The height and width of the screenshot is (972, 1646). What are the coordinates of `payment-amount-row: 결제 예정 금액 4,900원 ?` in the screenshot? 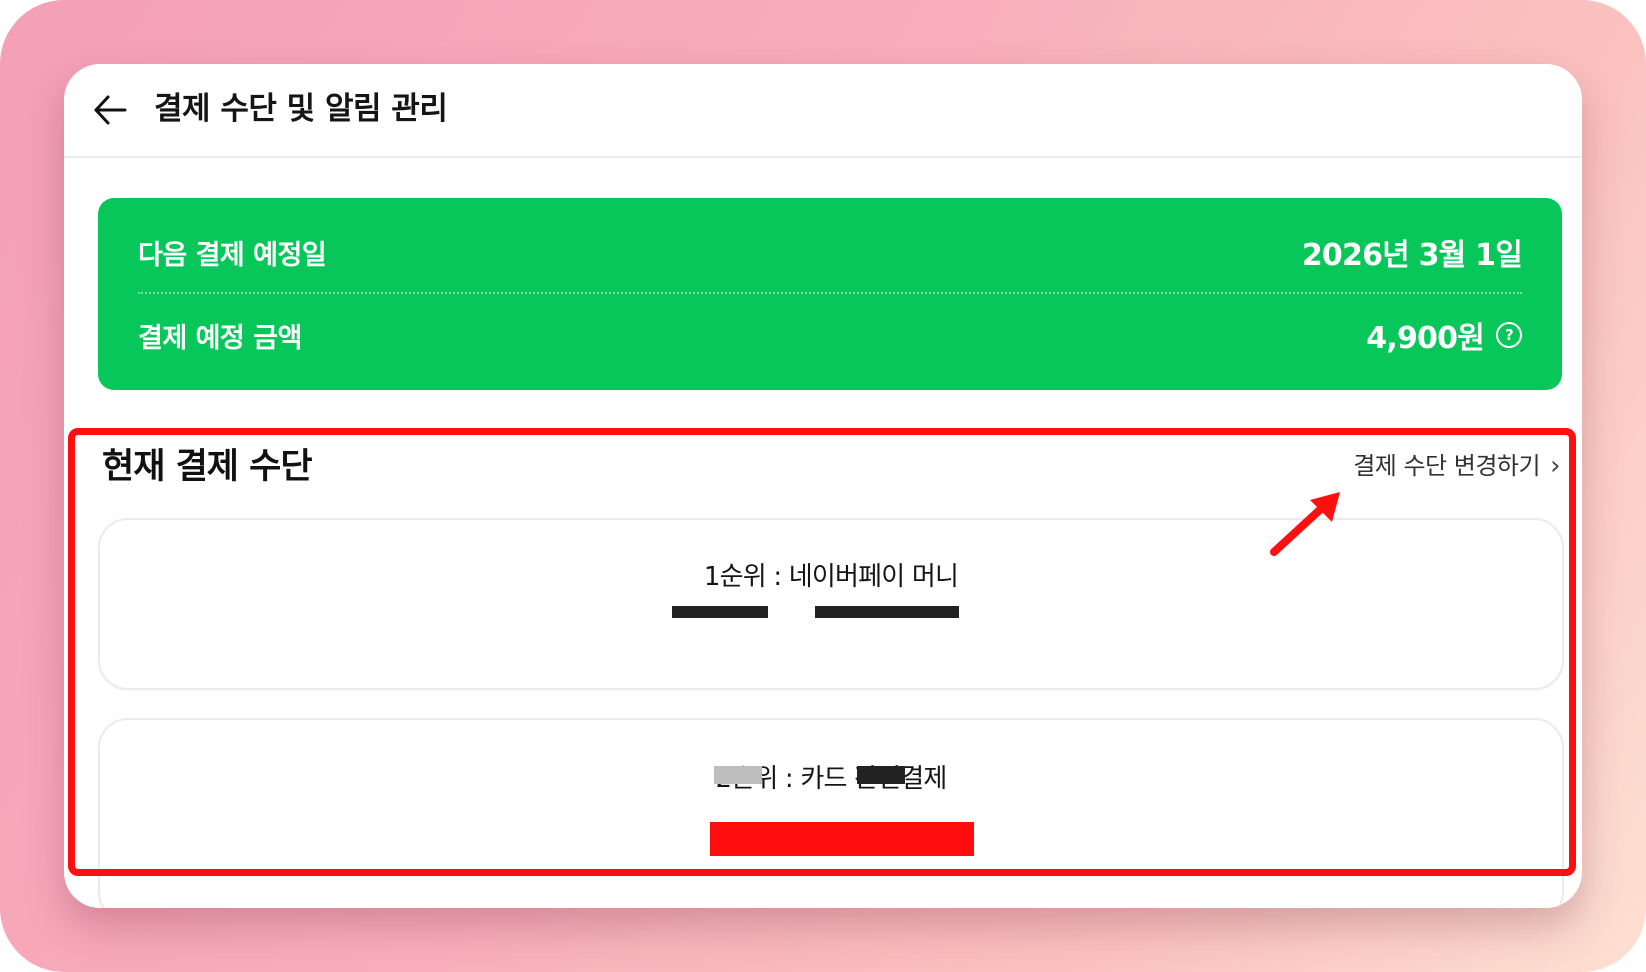 It's located at (830, 335).